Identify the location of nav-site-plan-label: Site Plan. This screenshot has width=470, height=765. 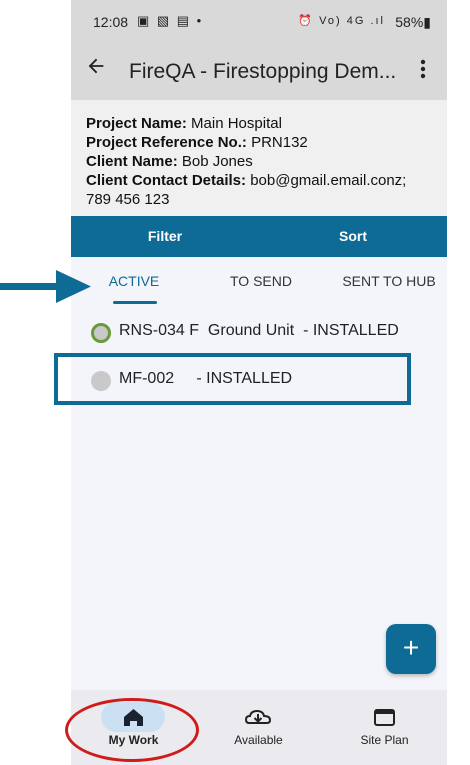
(384, 740).